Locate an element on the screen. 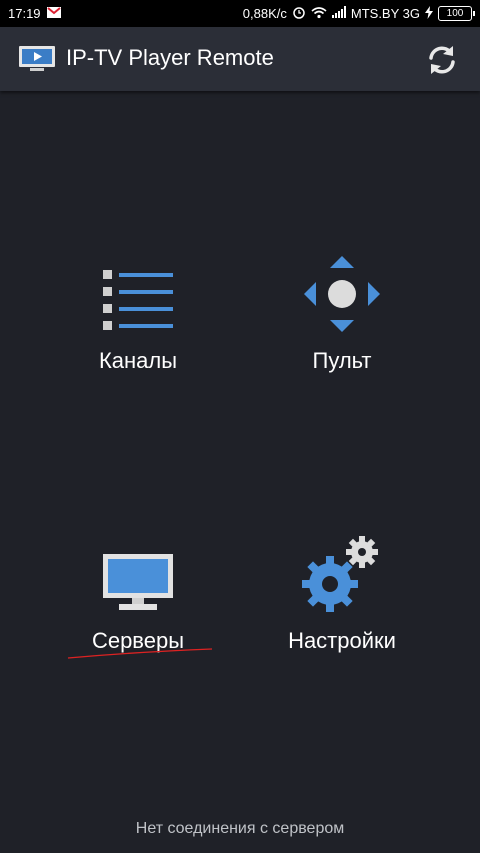 The width and height of the screenshot is (480, 853). status-carrier: MTS.BY 3G is located at coordinates (385, 13).